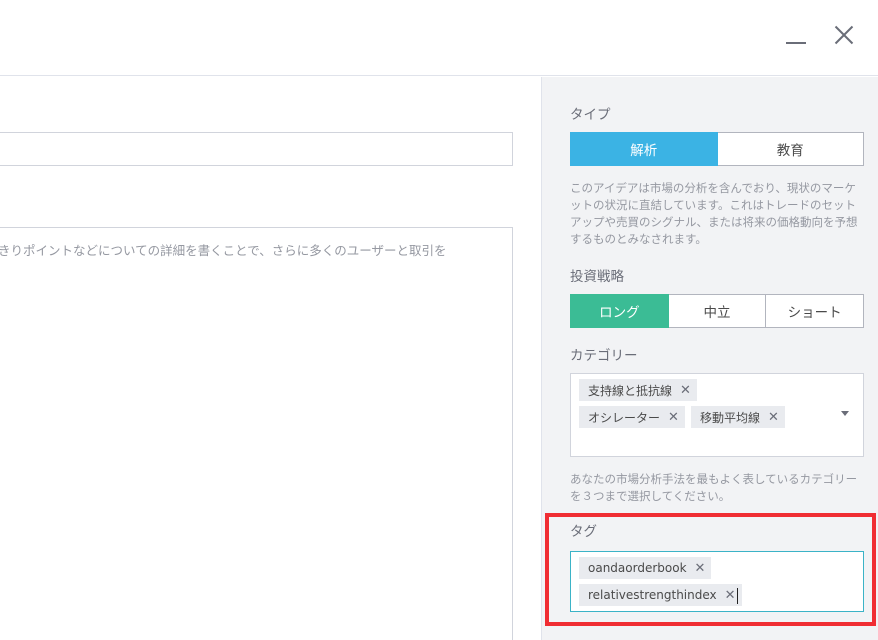 The width and height of the screenshot is (878, 640). Describe the element at coordinates (583, 532) in the screenshot. I see `tag-label: タグ` at that location.